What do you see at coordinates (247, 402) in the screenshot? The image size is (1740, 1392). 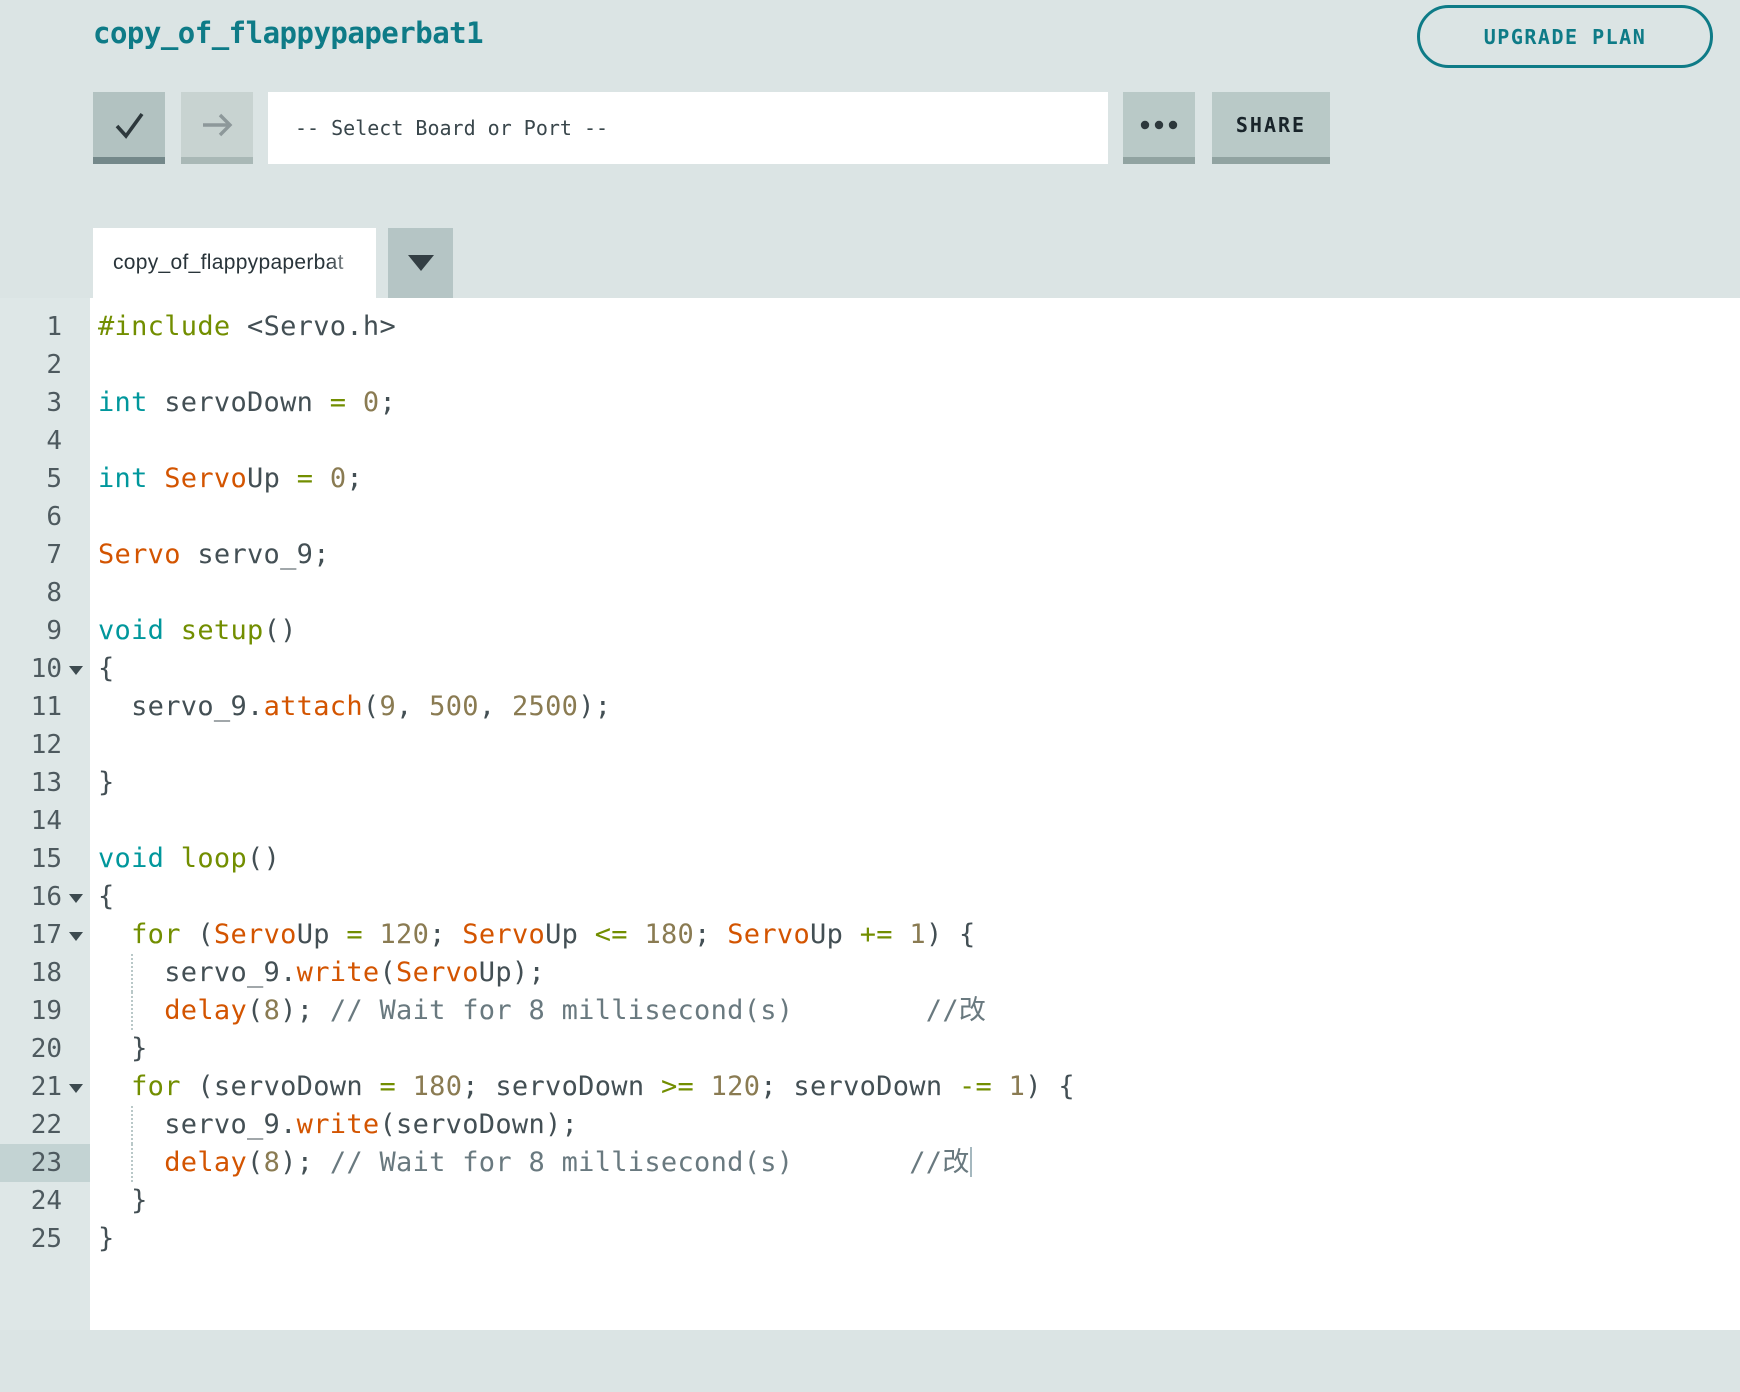 I see `code-text: int servoDown = 0;` at bounding box center [247, 402].